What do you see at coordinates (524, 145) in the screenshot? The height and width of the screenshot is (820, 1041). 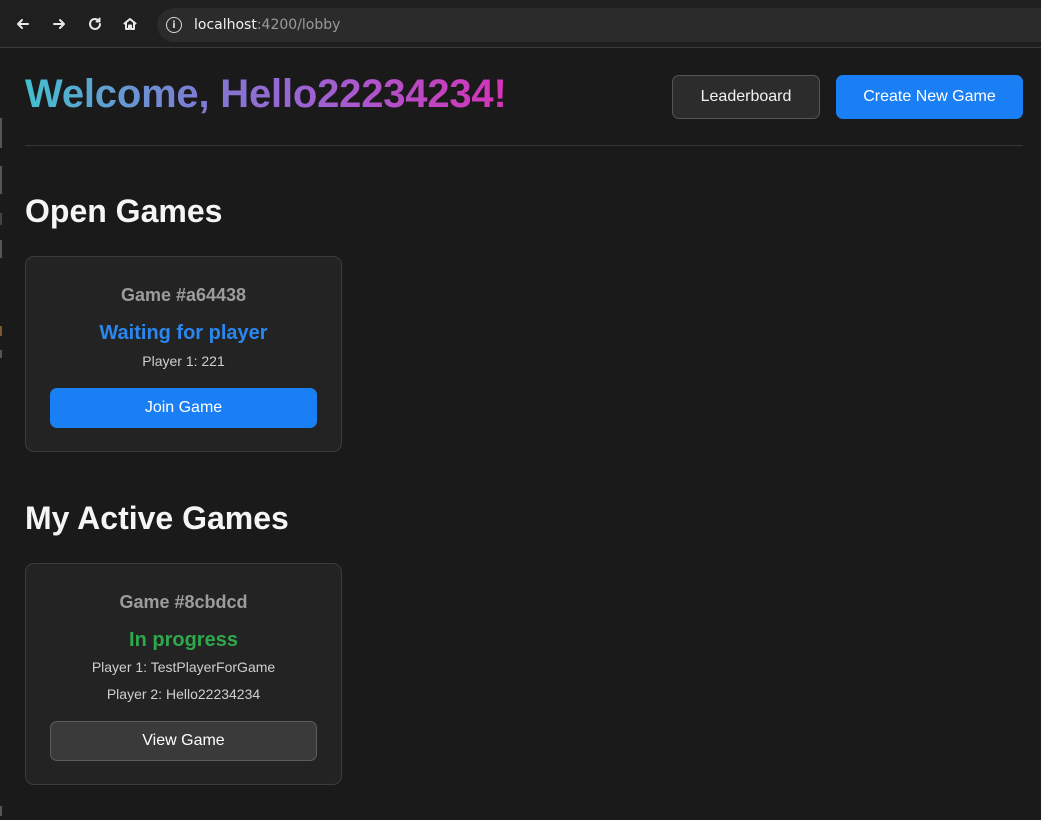 I see `header-divider` at bounding box center [524, 145].